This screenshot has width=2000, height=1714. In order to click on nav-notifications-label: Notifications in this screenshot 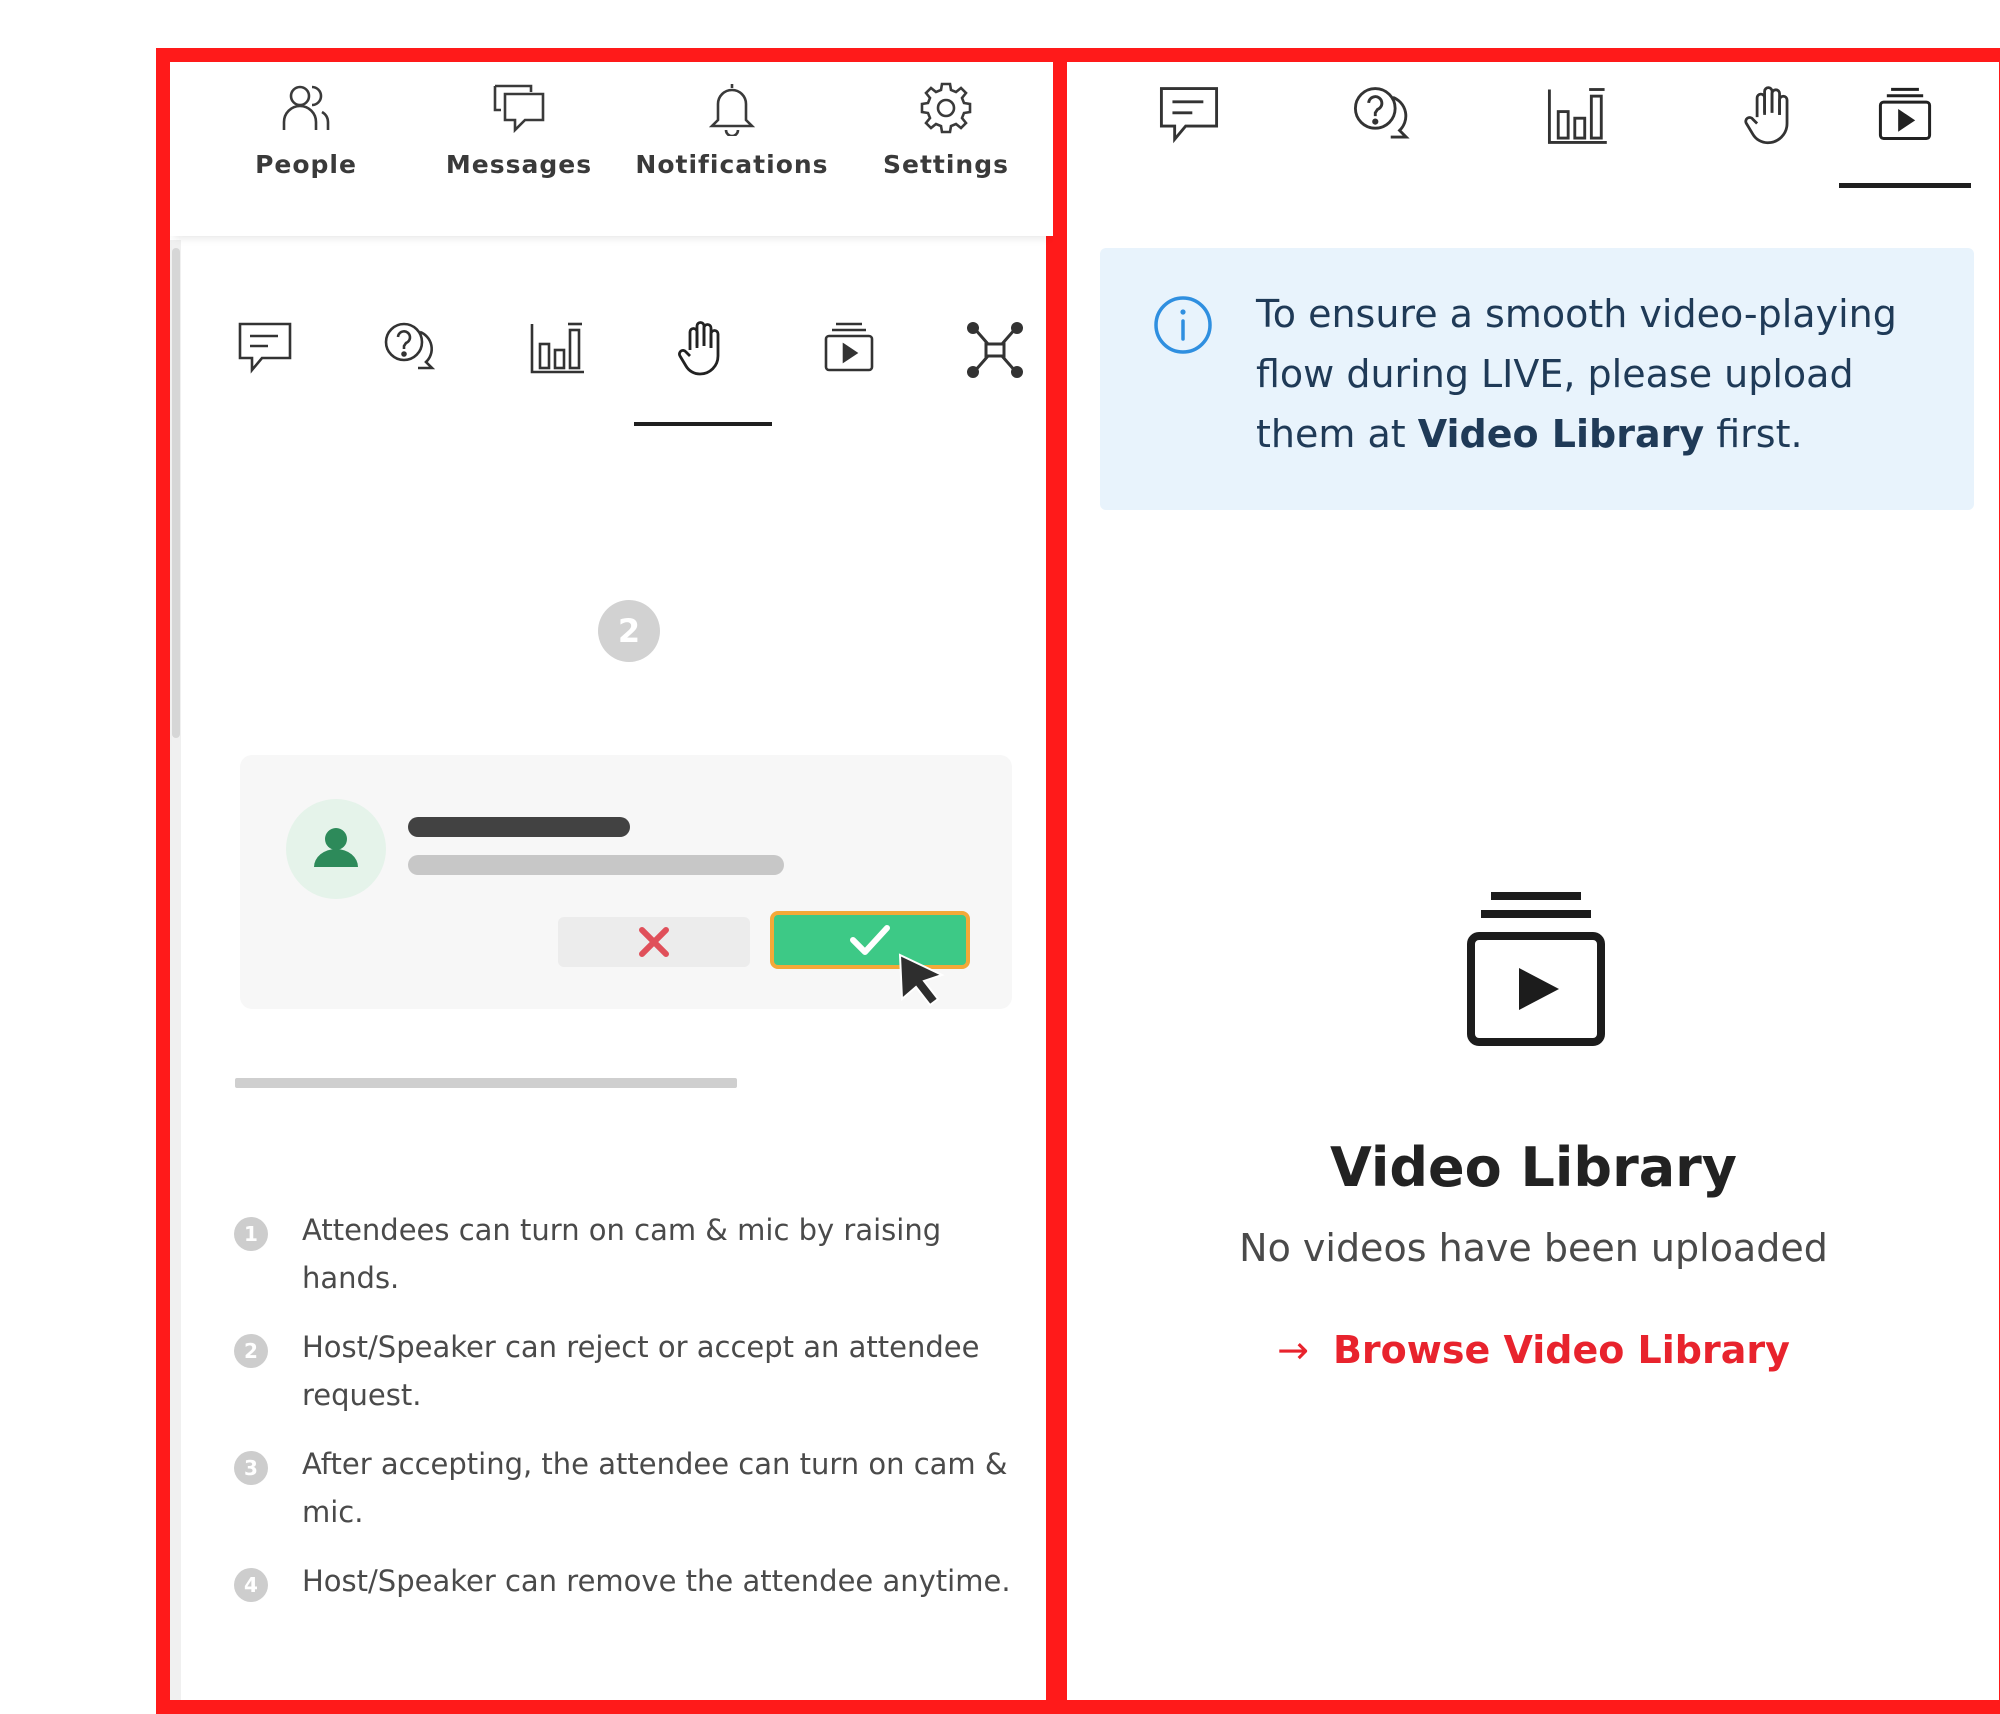, I will do `click(732, 164)`.